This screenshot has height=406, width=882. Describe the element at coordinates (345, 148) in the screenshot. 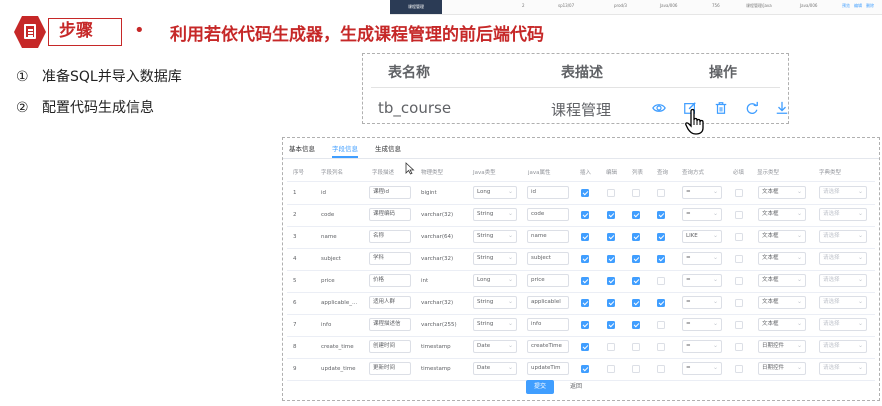

I see `tab-field-info: 字段信息` at that location.